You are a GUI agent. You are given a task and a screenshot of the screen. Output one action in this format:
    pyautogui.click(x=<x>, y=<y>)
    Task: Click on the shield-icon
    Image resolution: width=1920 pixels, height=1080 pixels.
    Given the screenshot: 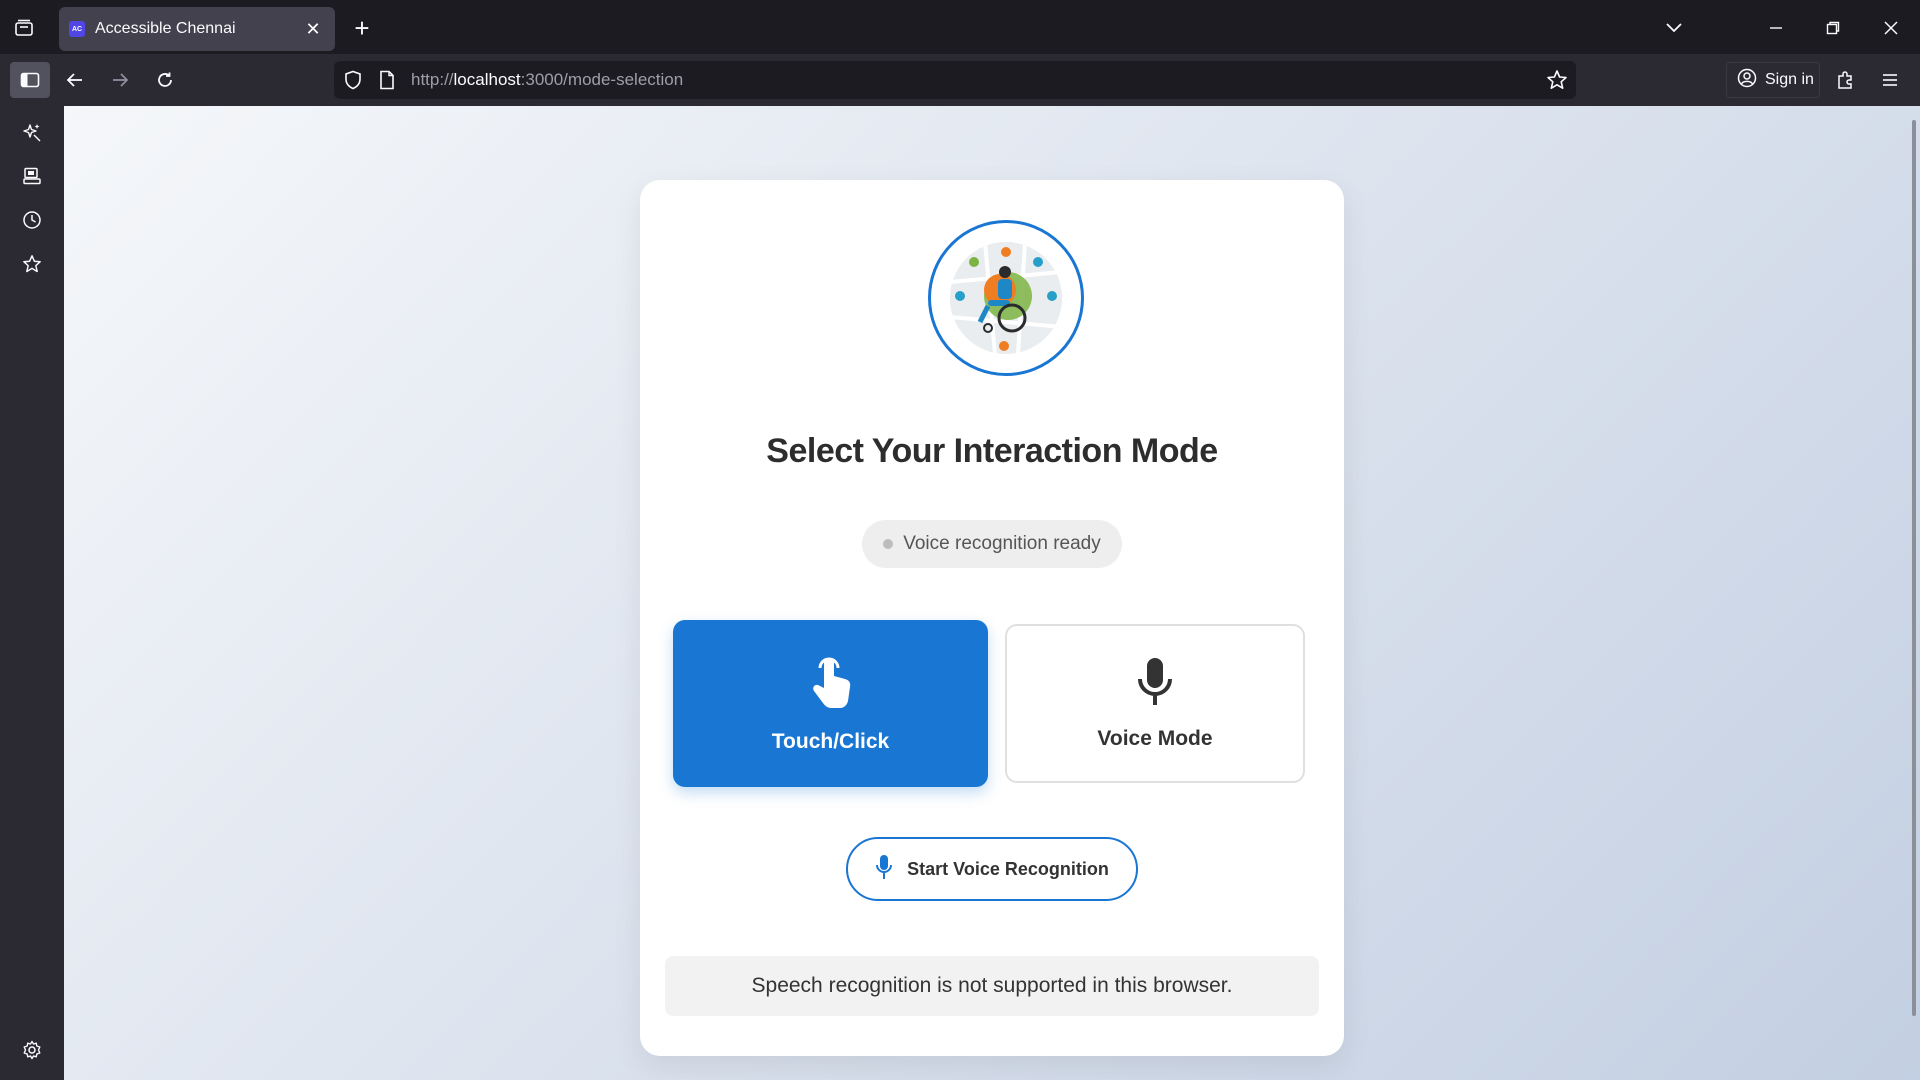 What is the action you would take?
    pyautogui.click(x=353, y=82)
    